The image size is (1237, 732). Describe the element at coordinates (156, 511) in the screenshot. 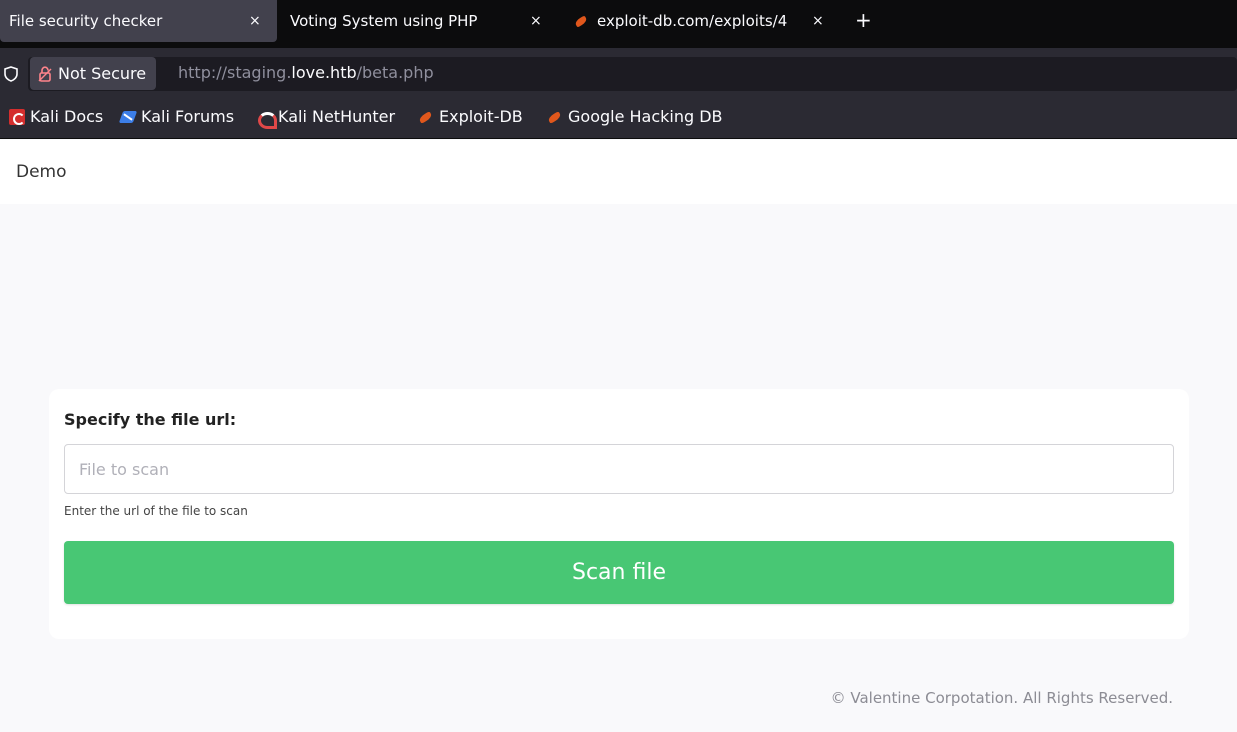

I see `help-text: Enter the url of the file to scan` at that location.